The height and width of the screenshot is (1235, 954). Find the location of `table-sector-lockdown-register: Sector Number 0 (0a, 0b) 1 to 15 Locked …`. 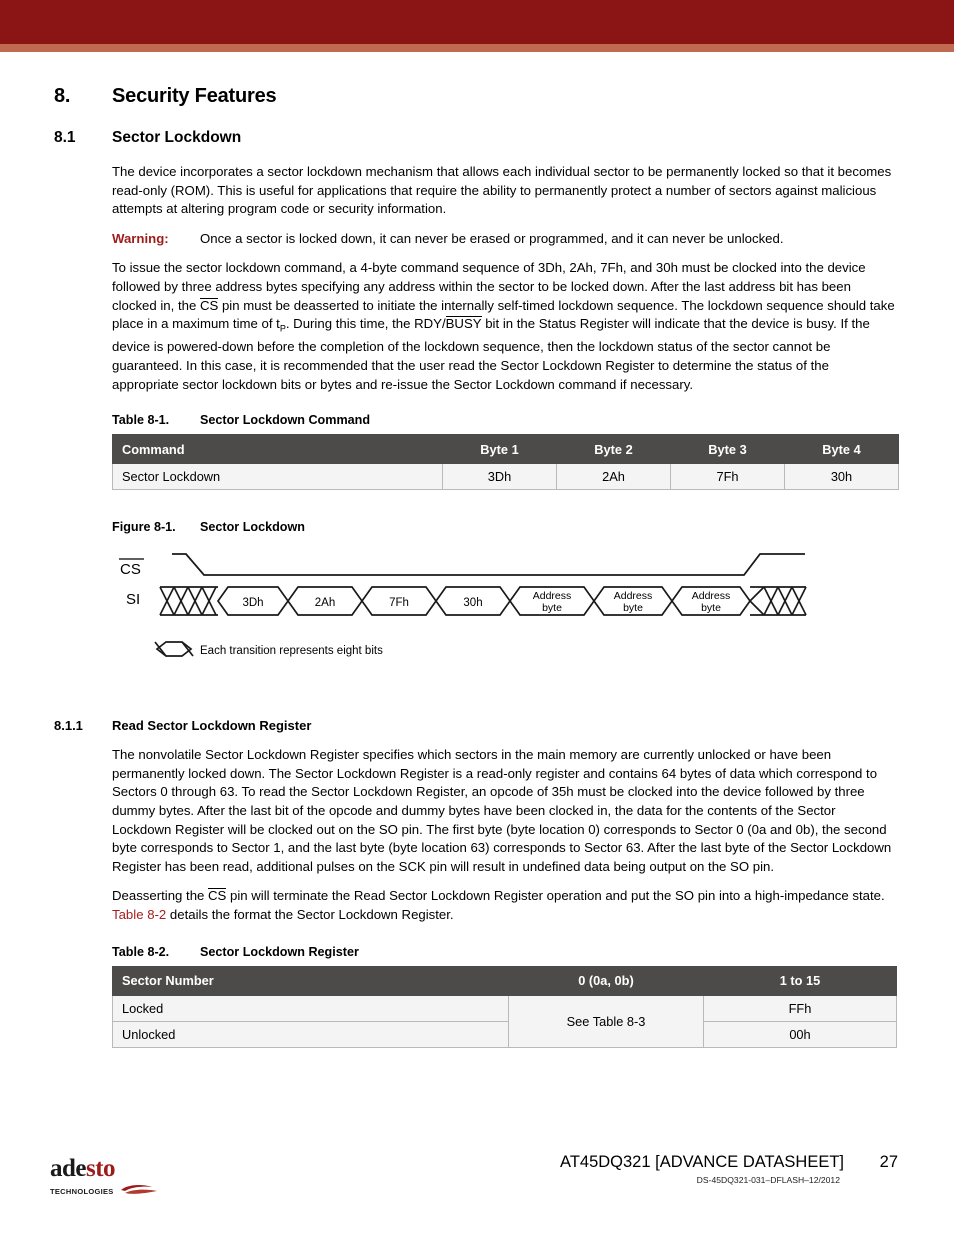

table-sector-lockdown-register: Sector Number 0 (0a, 0b) 1 to 15 Locked … is located at coordinates (504, 1006).